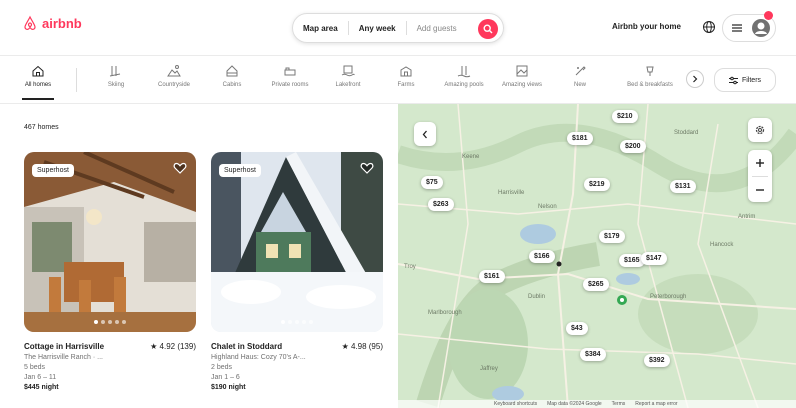  What do you see at coordinates (38, 71) in the screenshot?
I see `home-icon` at bounding box center [38, 71].